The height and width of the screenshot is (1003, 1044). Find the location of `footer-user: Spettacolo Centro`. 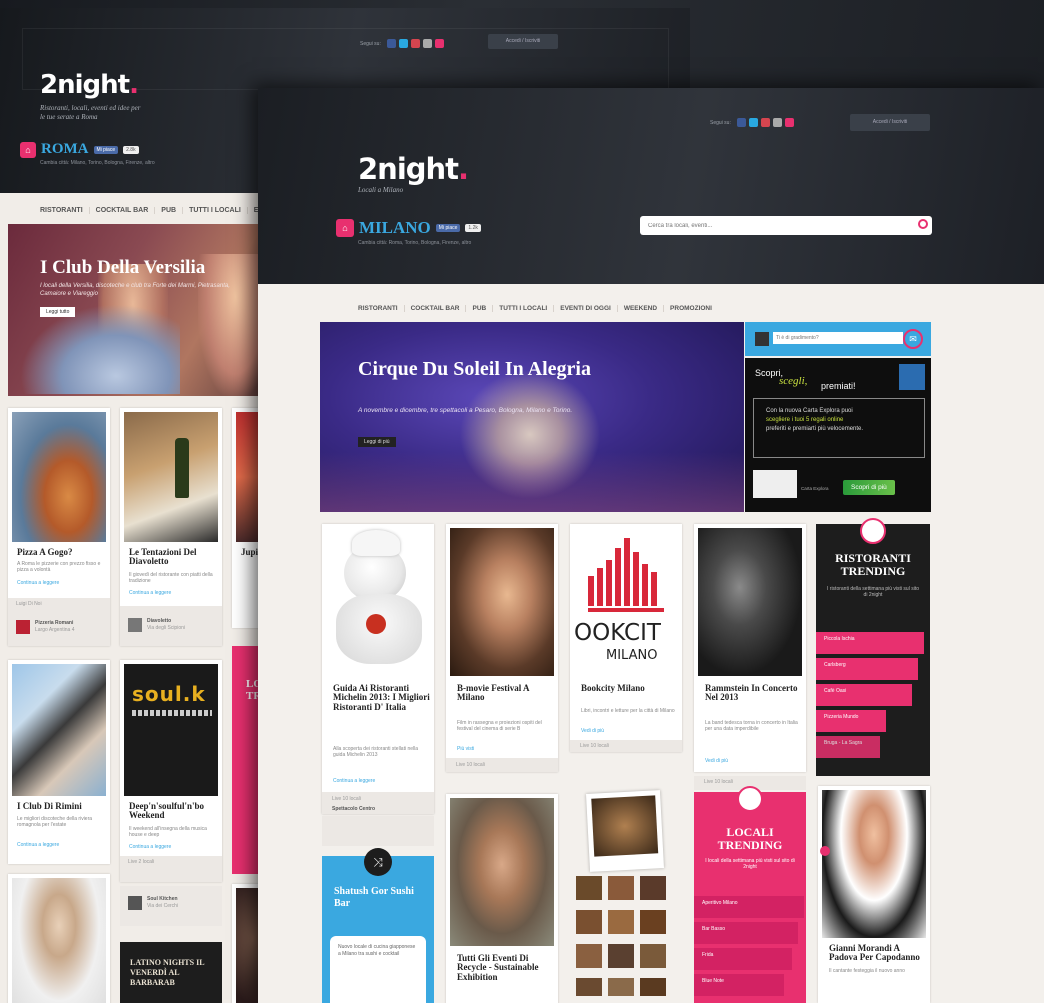

footer-user: Spettacolo Centro is located at coordinates (353, 809).